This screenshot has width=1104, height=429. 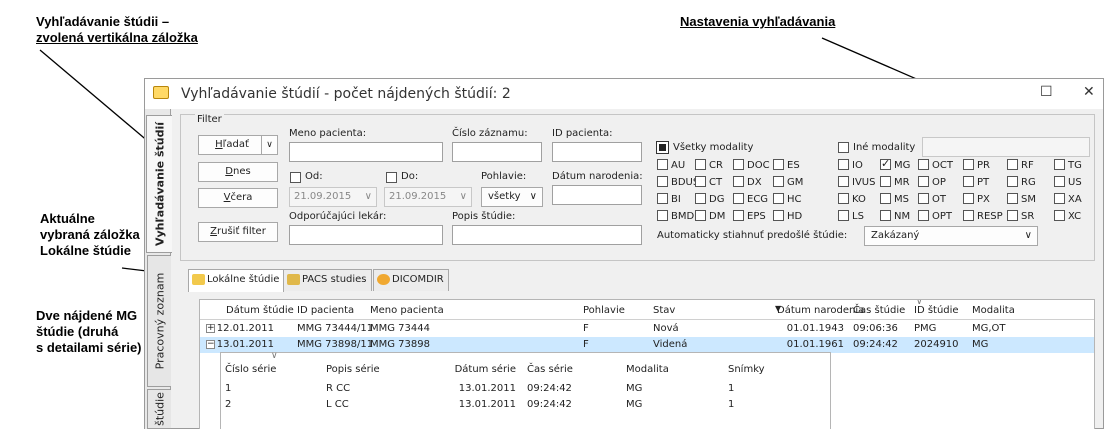 What do you see at coordinates (850, 165) in the screenshot?
I see `modality-io: IO` at bounding box center [850, 165].